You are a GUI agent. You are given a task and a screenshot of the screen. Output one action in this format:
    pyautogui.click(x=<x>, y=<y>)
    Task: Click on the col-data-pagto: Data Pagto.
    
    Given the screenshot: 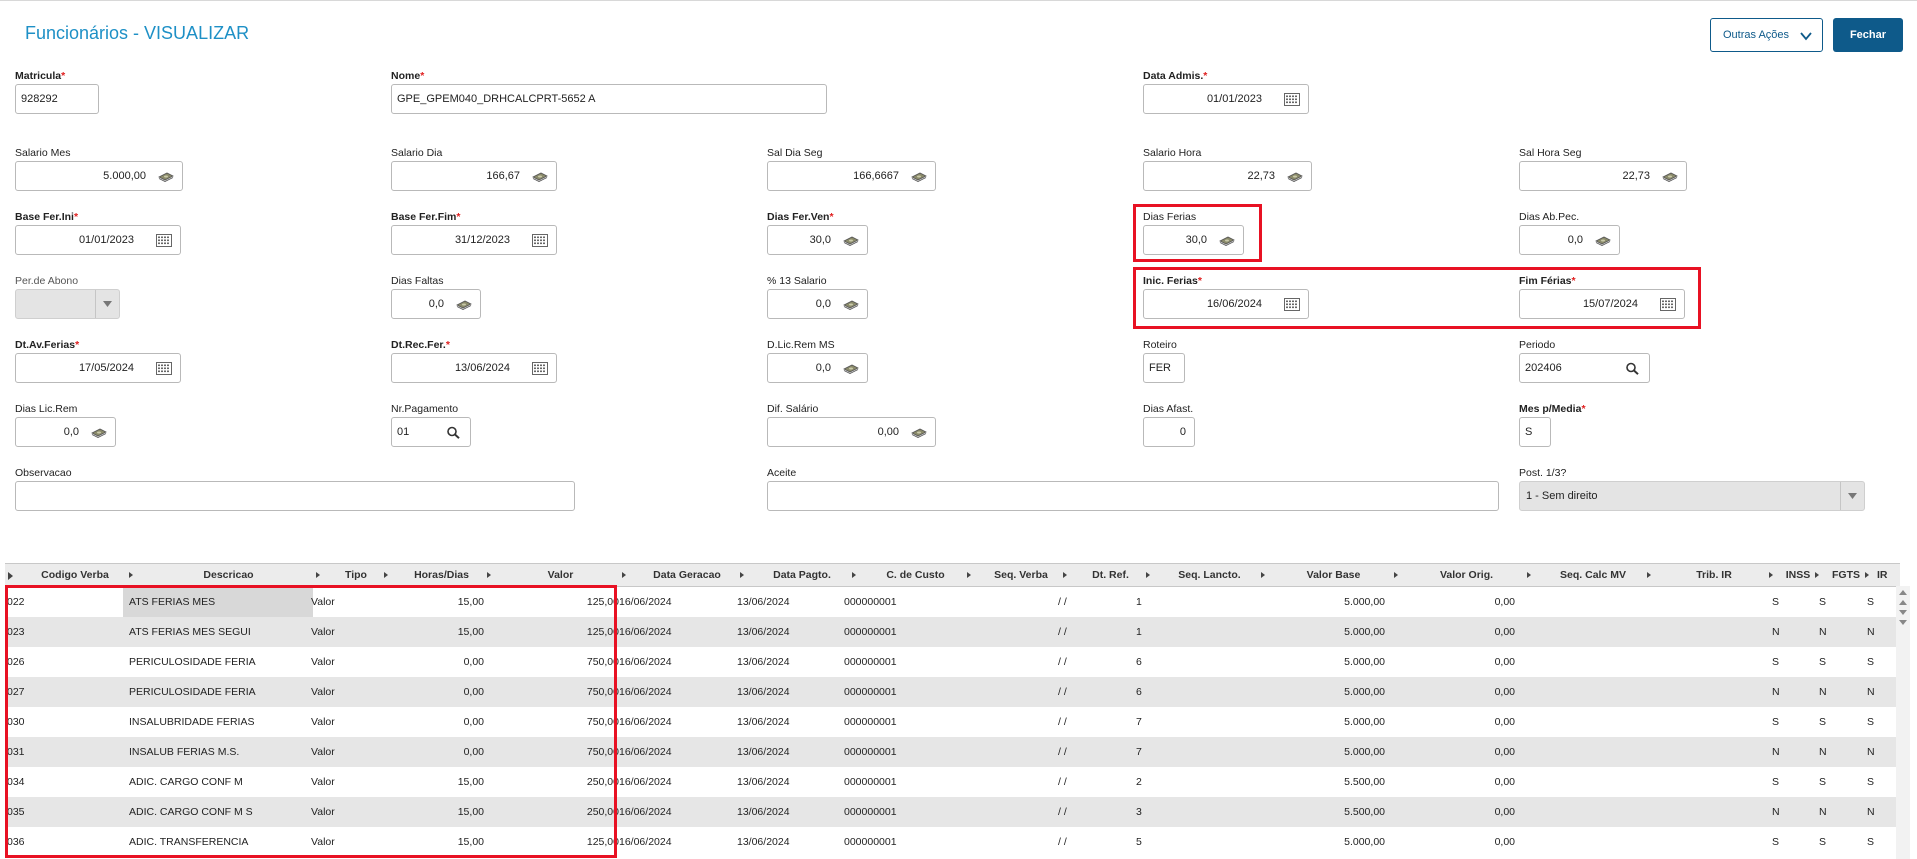 What is the action you would take?
    pyautogui.click(x=802, y=575)
    